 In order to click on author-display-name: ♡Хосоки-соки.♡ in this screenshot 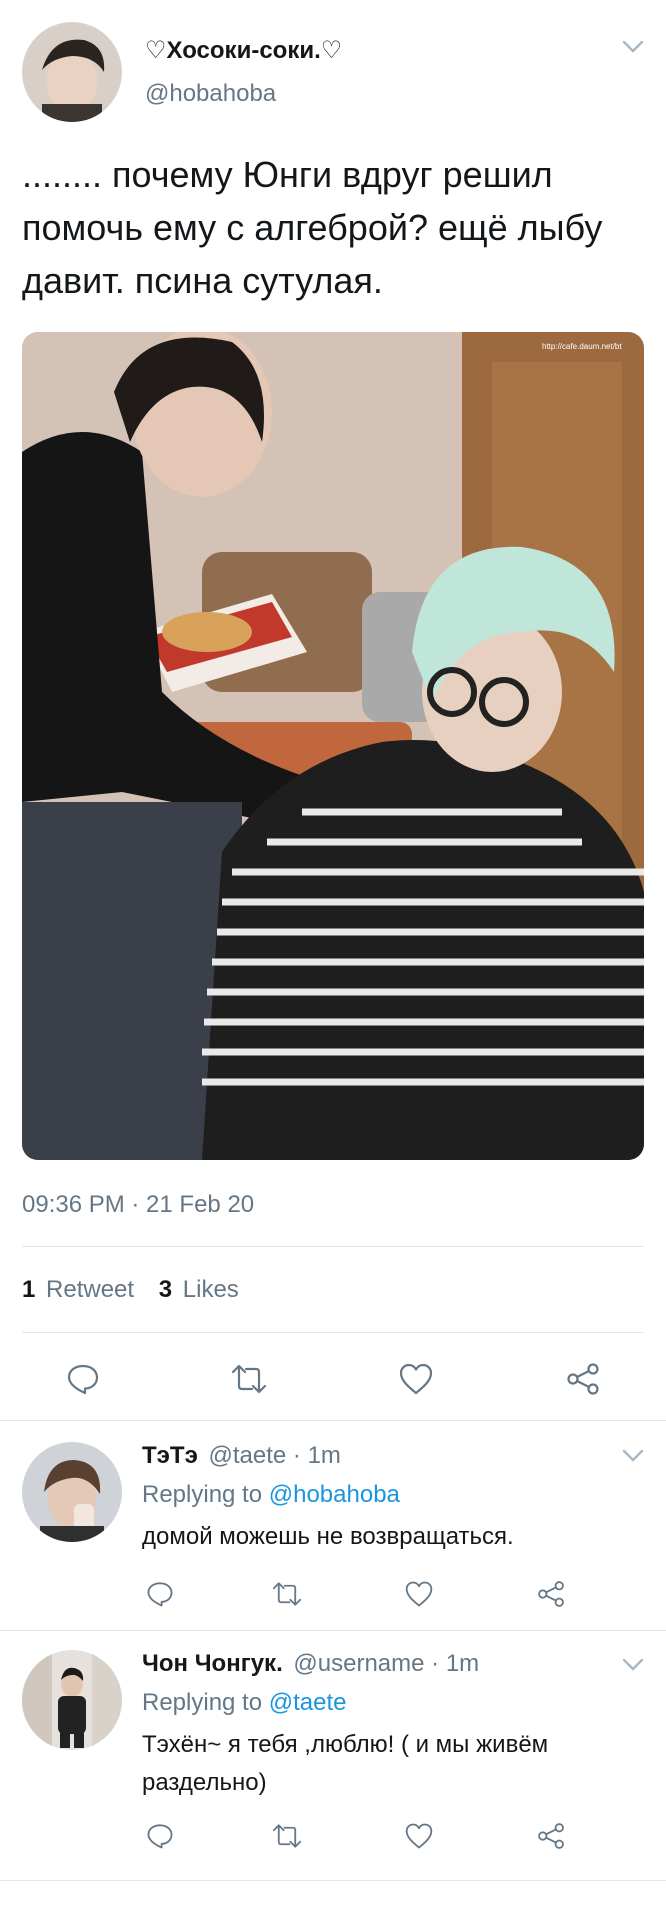, I will do `click(243, 50)`.